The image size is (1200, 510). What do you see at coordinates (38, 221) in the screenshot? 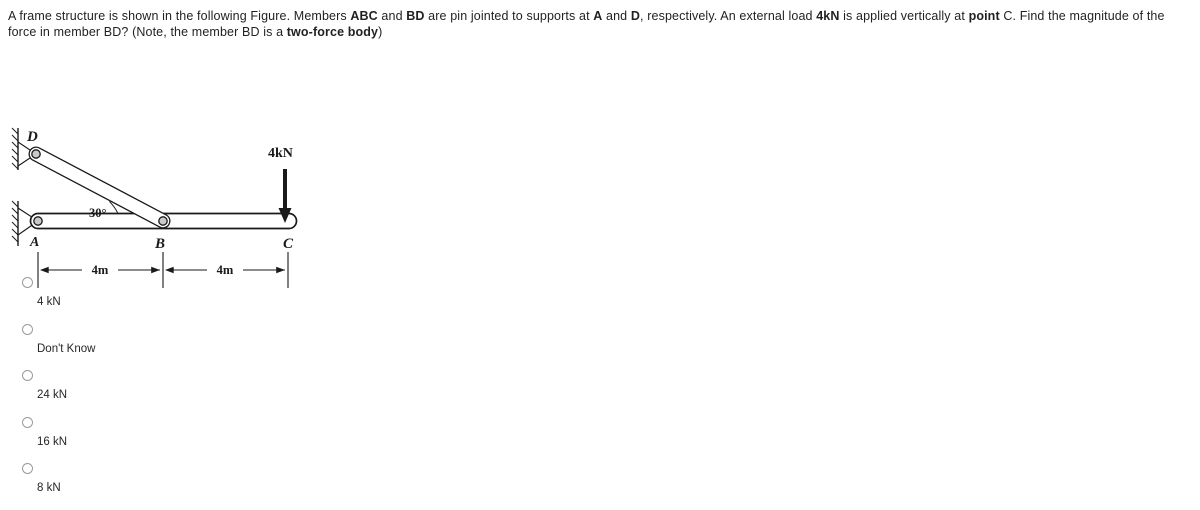
I see `pin-a` at bounding box center [38, 221].